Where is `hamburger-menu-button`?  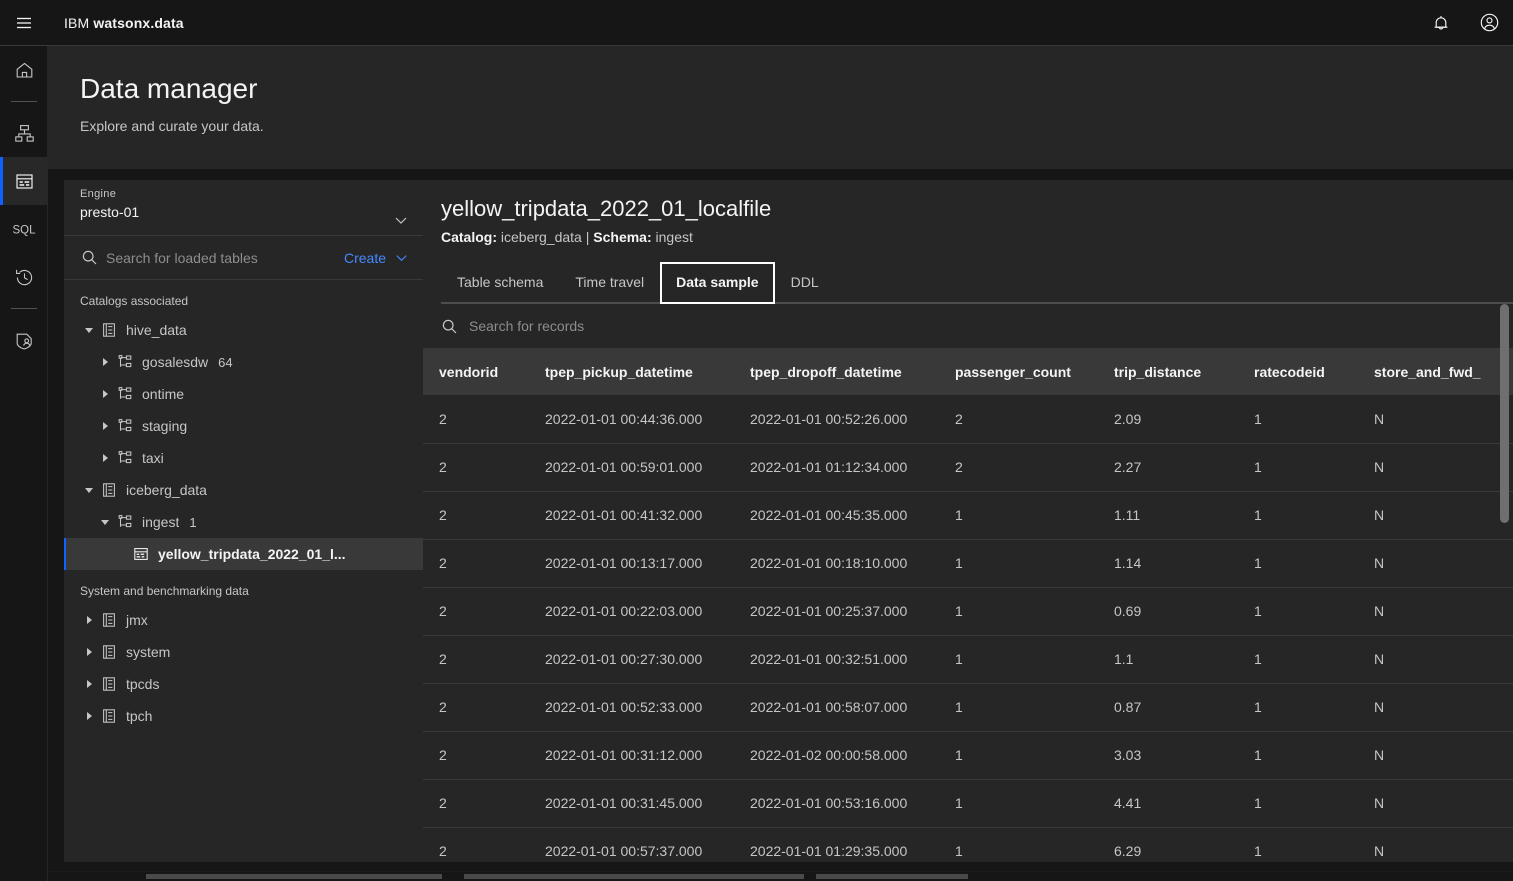
hamburger-menu-button is located at coordinates (24, 22).